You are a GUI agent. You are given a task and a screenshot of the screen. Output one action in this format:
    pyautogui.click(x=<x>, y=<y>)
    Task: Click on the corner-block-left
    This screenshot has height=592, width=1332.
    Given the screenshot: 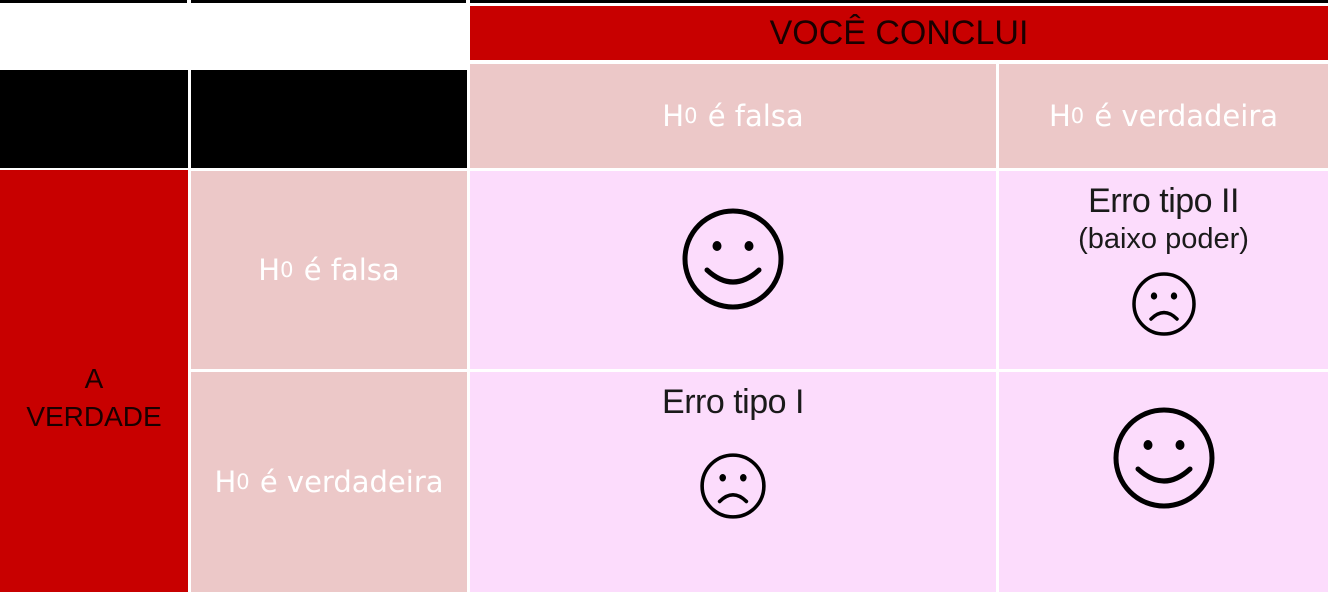 What is the action you would take?
    pyautogui.click(x=94, y=119)
    